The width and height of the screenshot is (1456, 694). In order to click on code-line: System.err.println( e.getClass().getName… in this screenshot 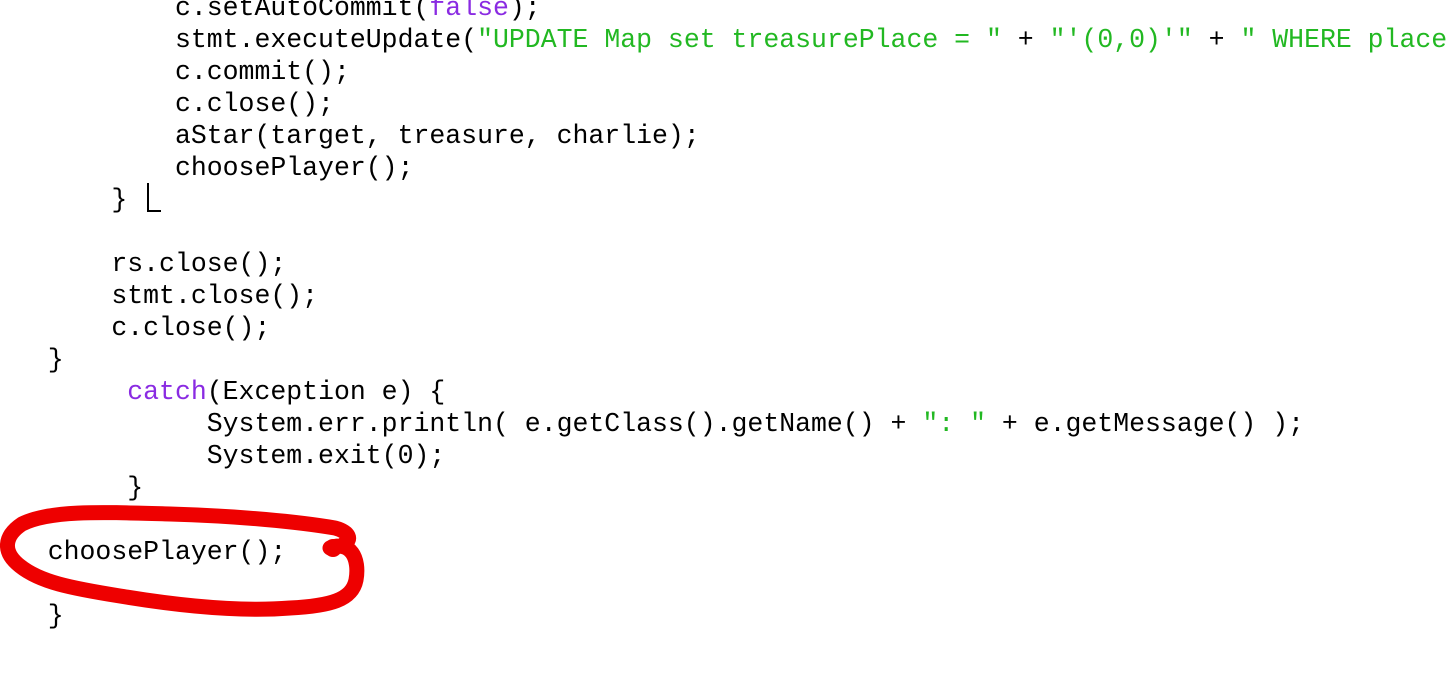, I will do `click(652, 424)`.